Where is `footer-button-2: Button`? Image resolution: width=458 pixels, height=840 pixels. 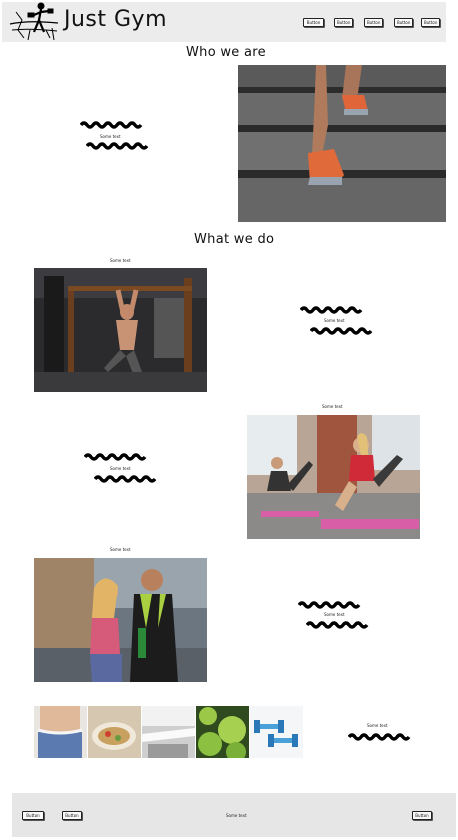 footer-button-2: Button is located at coordinates (72, 815).